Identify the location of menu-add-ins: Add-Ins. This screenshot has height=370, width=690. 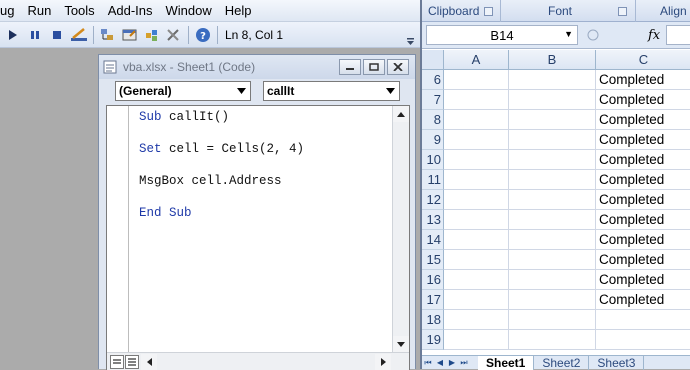
(130, 11).